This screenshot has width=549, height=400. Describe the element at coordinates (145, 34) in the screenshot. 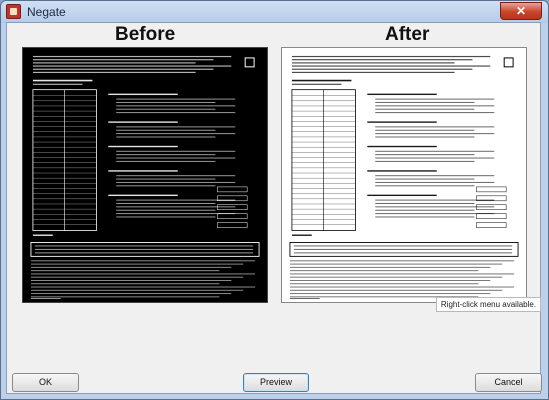

I see `before-label: Before` at that location.